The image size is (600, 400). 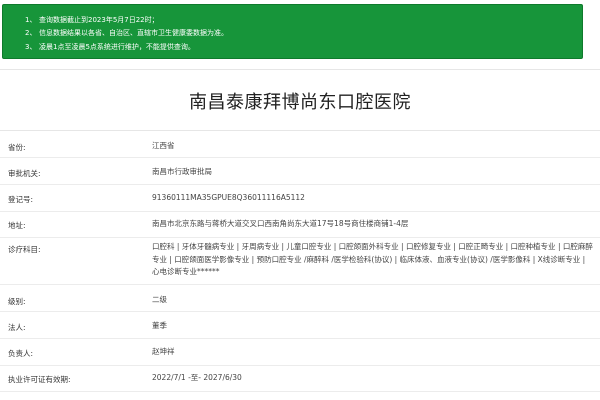 I want to click on registration-value: 91360111MA35GPUE8Q36011116A5112, so click(x=228, y=197).